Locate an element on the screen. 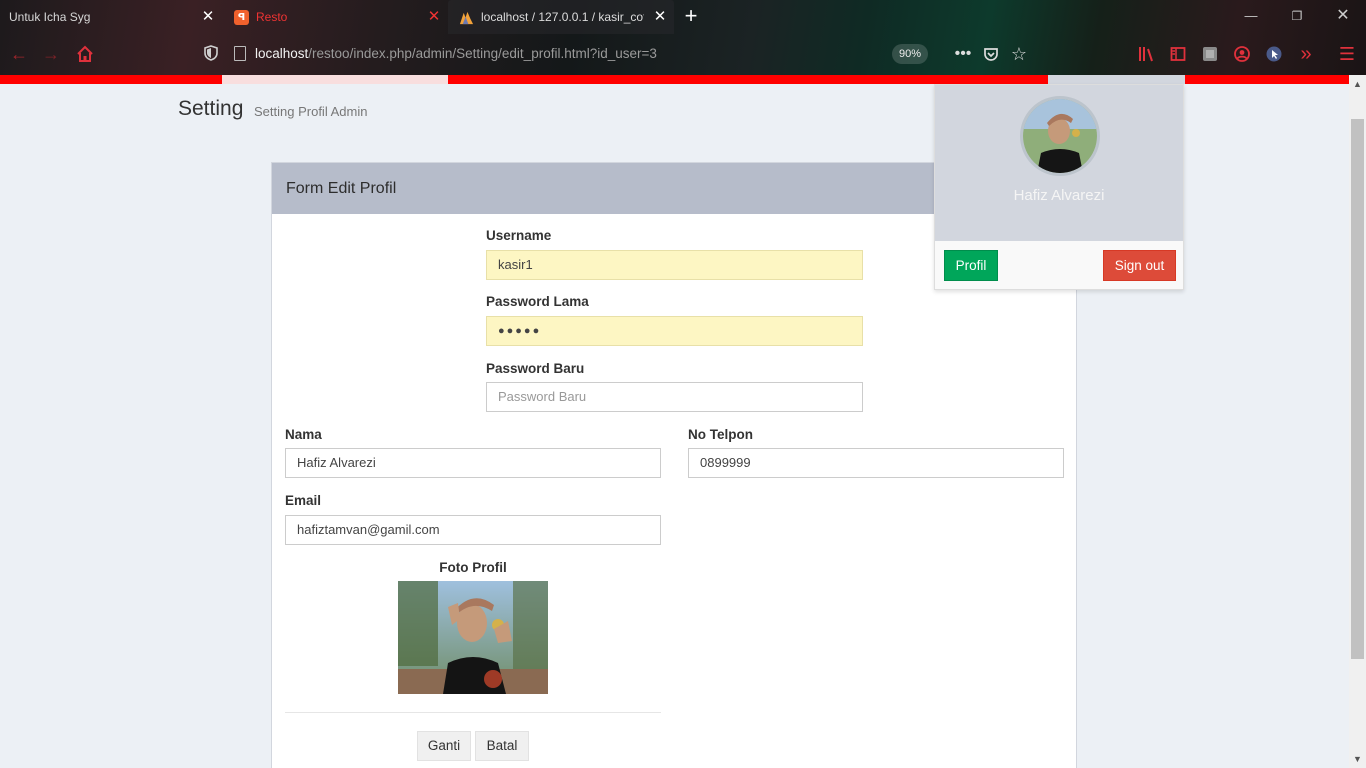 The height and width of the screenshot is (768, 1366). home-icon is located at coordinates (85, 54).